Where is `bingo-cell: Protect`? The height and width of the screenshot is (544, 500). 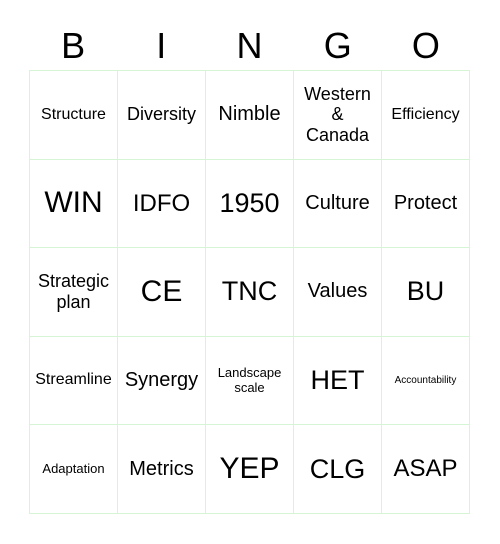 bingo-cell: Protect is located at coordinates (426, 204).